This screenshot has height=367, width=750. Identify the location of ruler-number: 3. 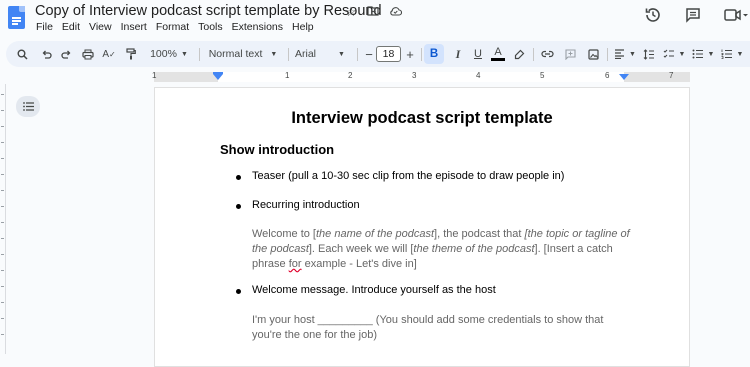
(414, 75).